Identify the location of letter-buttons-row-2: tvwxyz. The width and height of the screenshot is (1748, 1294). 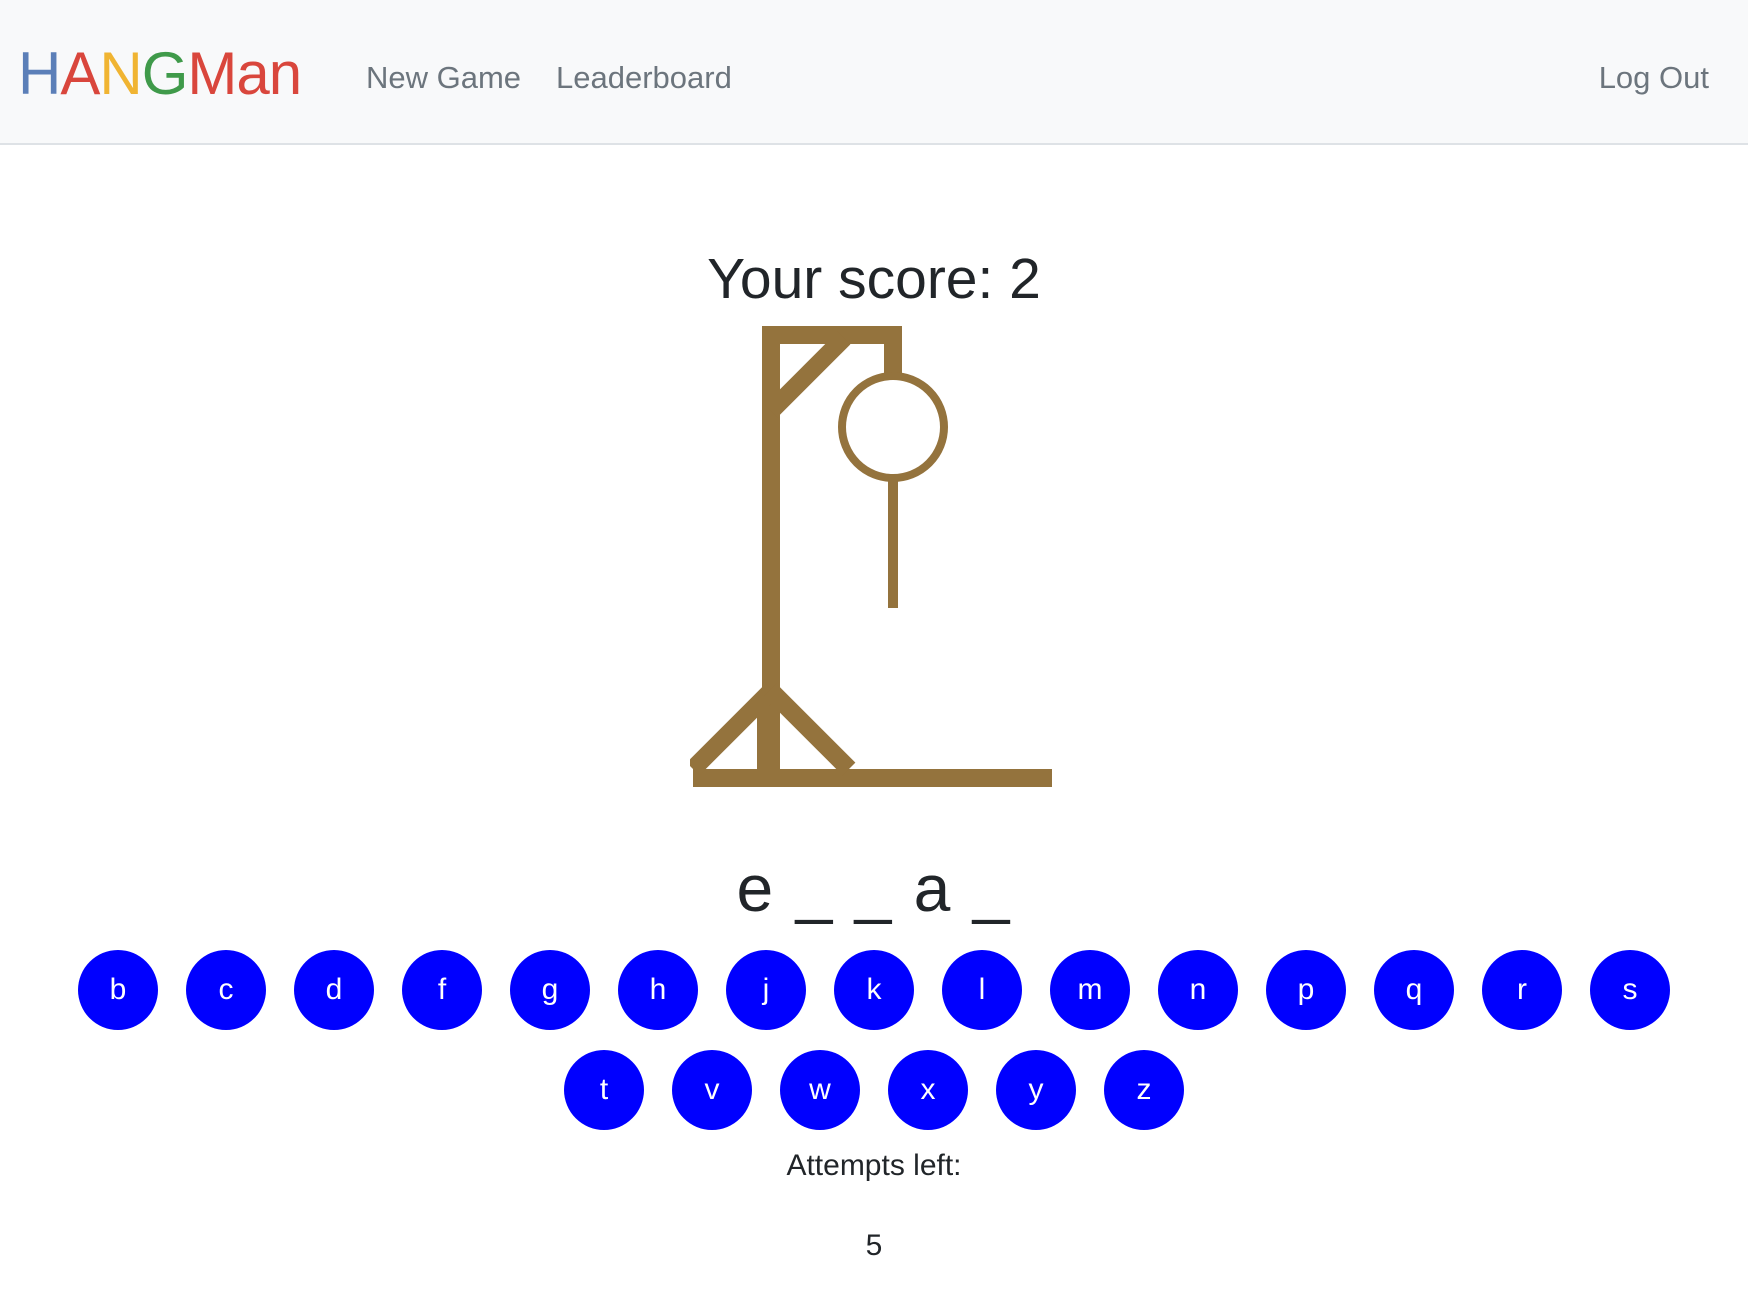
(874, 1090).